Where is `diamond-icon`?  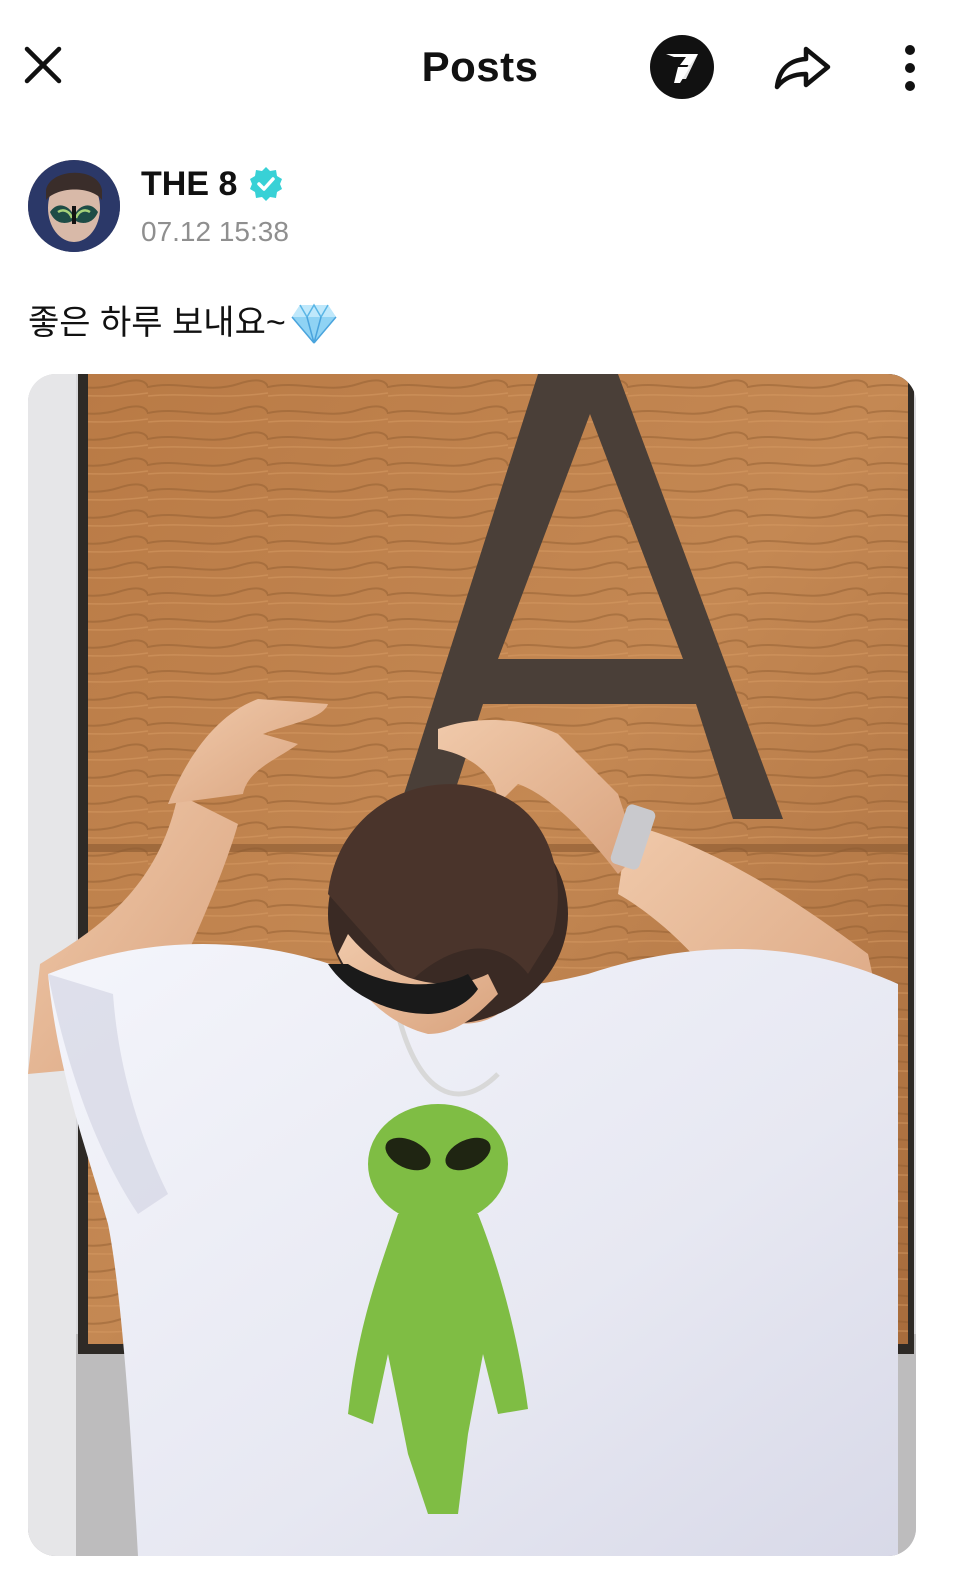
diamond-icon is located at coordinates (314, 323).